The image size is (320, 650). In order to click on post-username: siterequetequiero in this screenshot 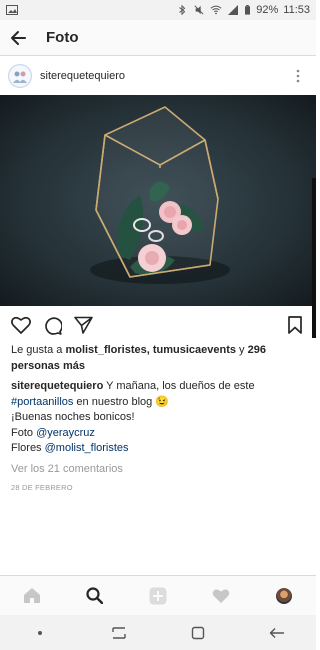, I will do `click(164, 76)`.